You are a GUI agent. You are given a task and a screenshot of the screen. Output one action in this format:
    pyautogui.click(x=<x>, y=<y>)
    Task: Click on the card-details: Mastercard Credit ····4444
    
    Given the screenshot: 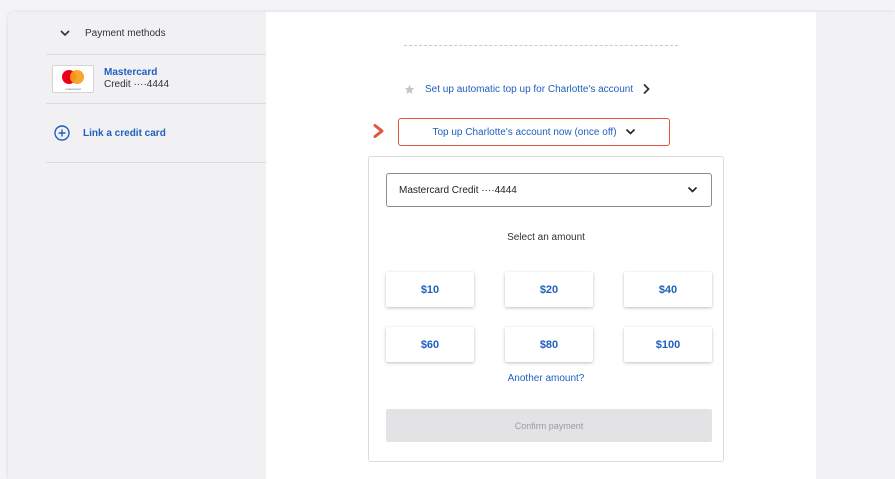 What is the action you would take?
    pyautogui.click(x=136, y=79)
    